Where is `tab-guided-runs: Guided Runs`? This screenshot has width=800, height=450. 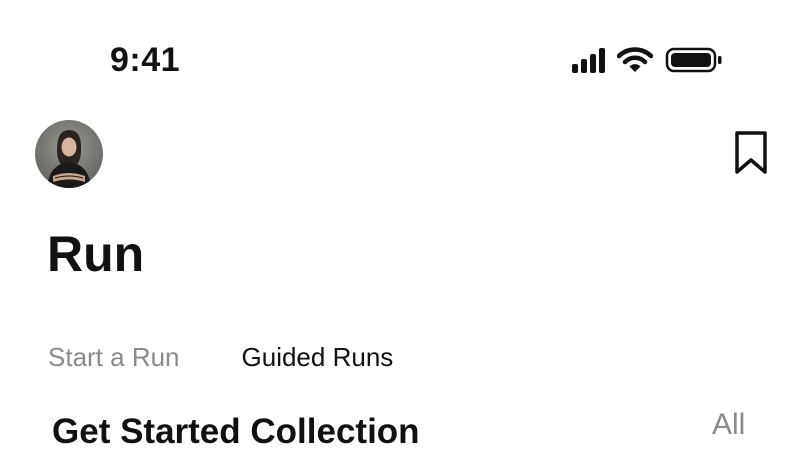 tab-guided-runs: Guided Runs is located at coordinates (318, 357).